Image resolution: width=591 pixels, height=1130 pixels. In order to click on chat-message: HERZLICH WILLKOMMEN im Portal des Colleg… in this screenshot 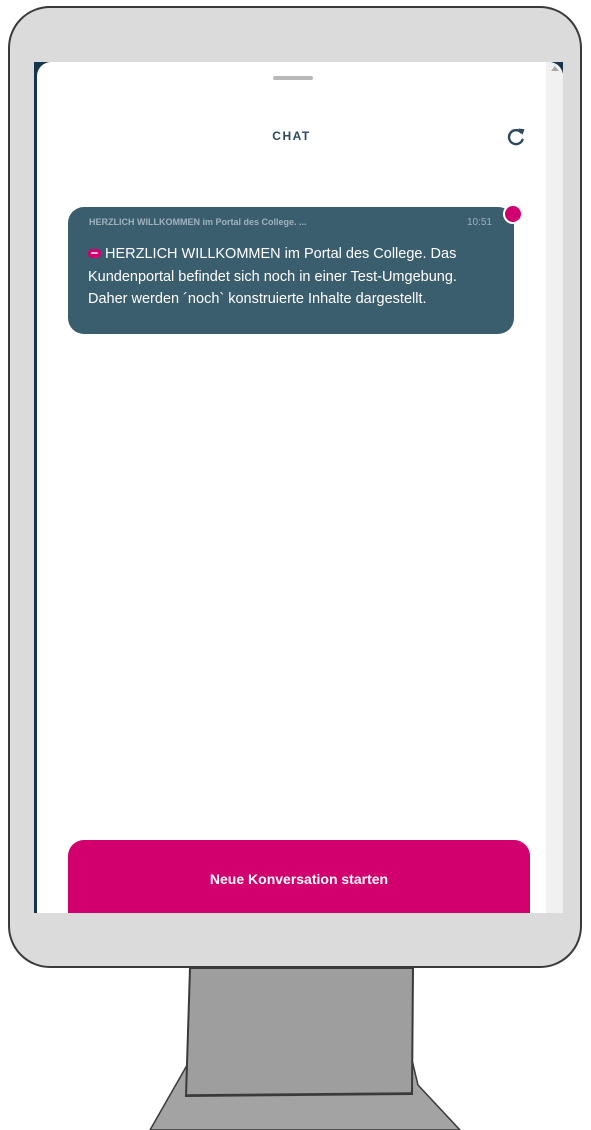, I will do `click(291, 270)`.